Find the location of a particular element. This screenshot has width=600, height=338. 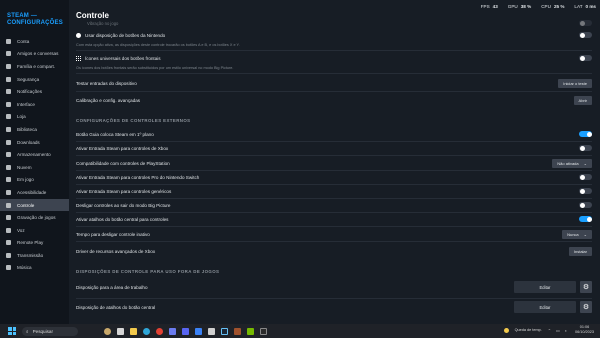

desktop-layout-gear-button: ⚙ is located at coordinates (586, 287).